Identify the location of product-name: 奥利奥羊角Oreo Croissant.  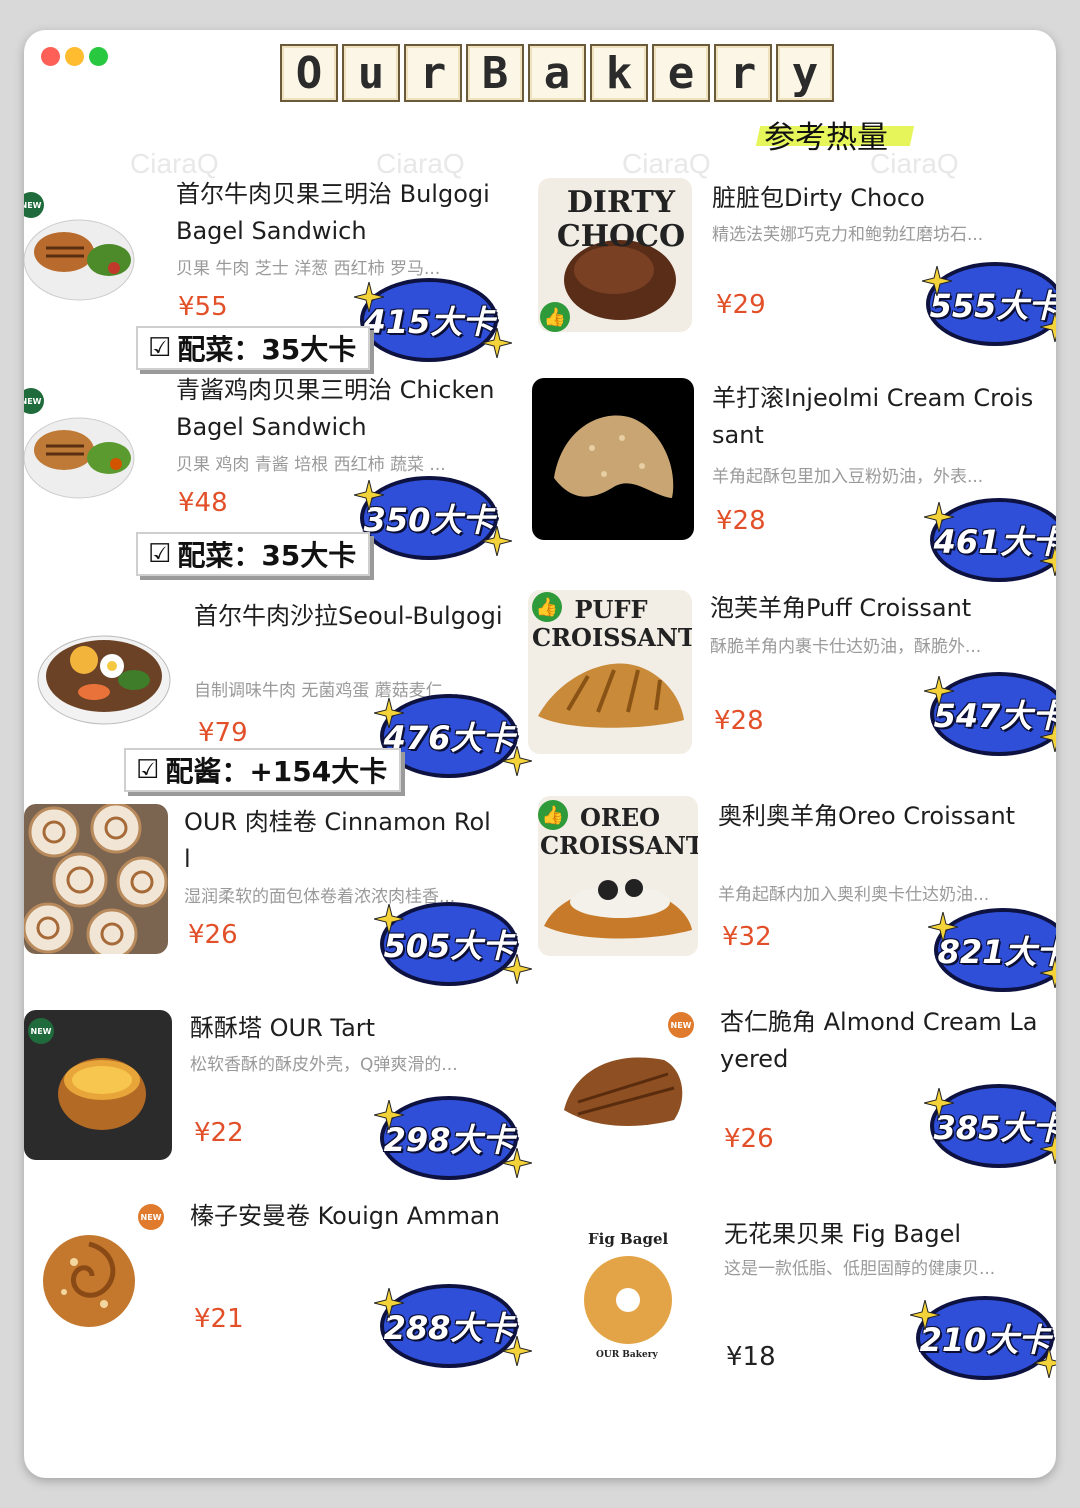
(867, 816).